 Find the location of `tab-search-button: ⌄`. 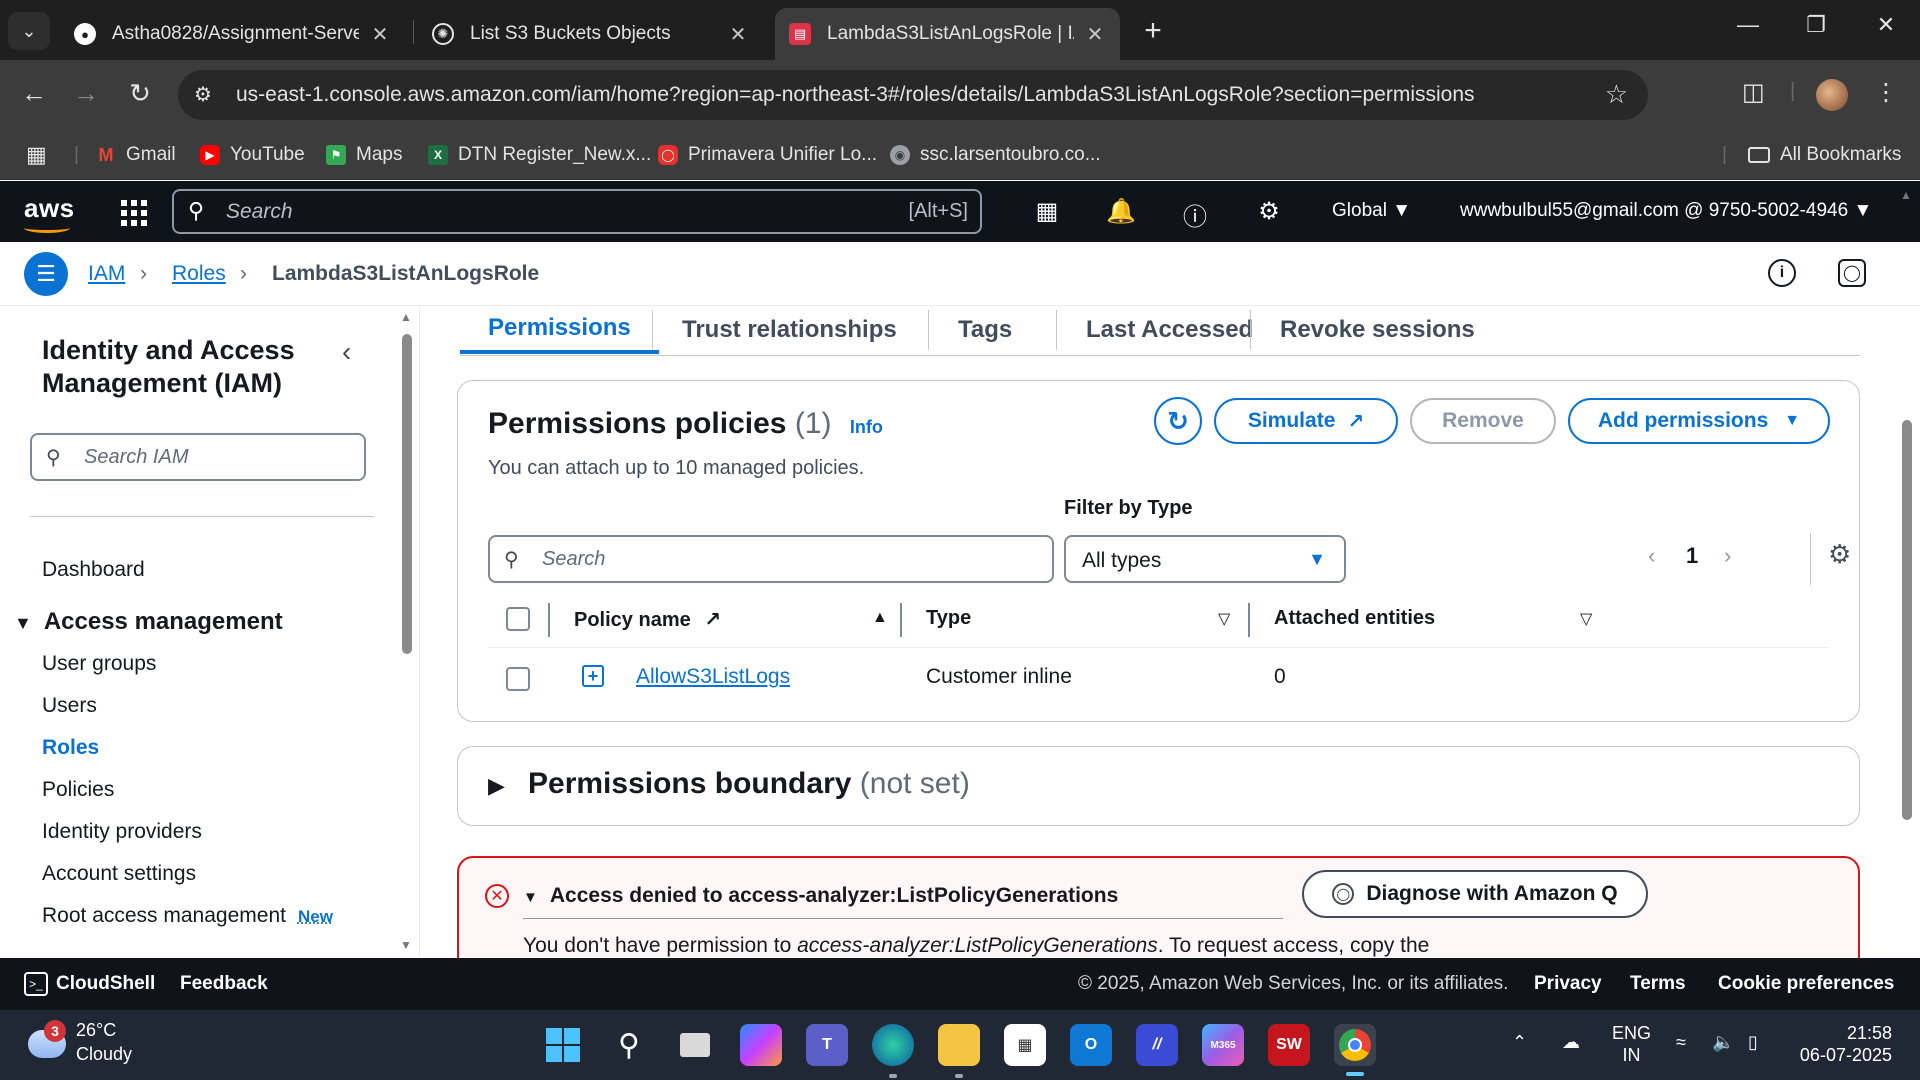

tab-search-button: ⌄ is located at coordinates (29, 31).